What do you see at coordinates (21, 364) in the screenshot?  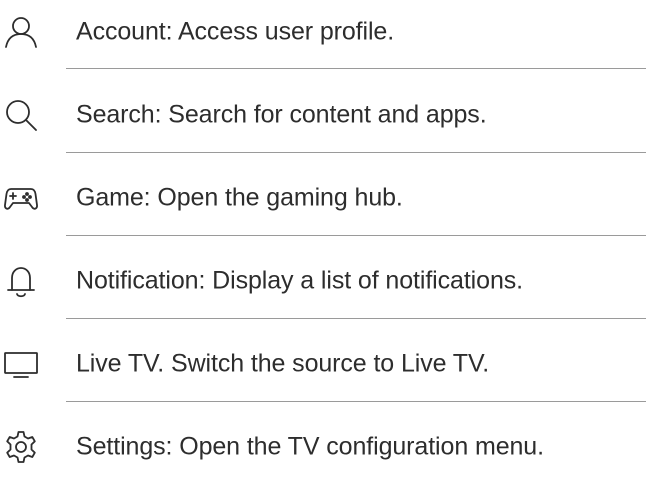 I see `tv-icon` at bounding box center [21, 364].